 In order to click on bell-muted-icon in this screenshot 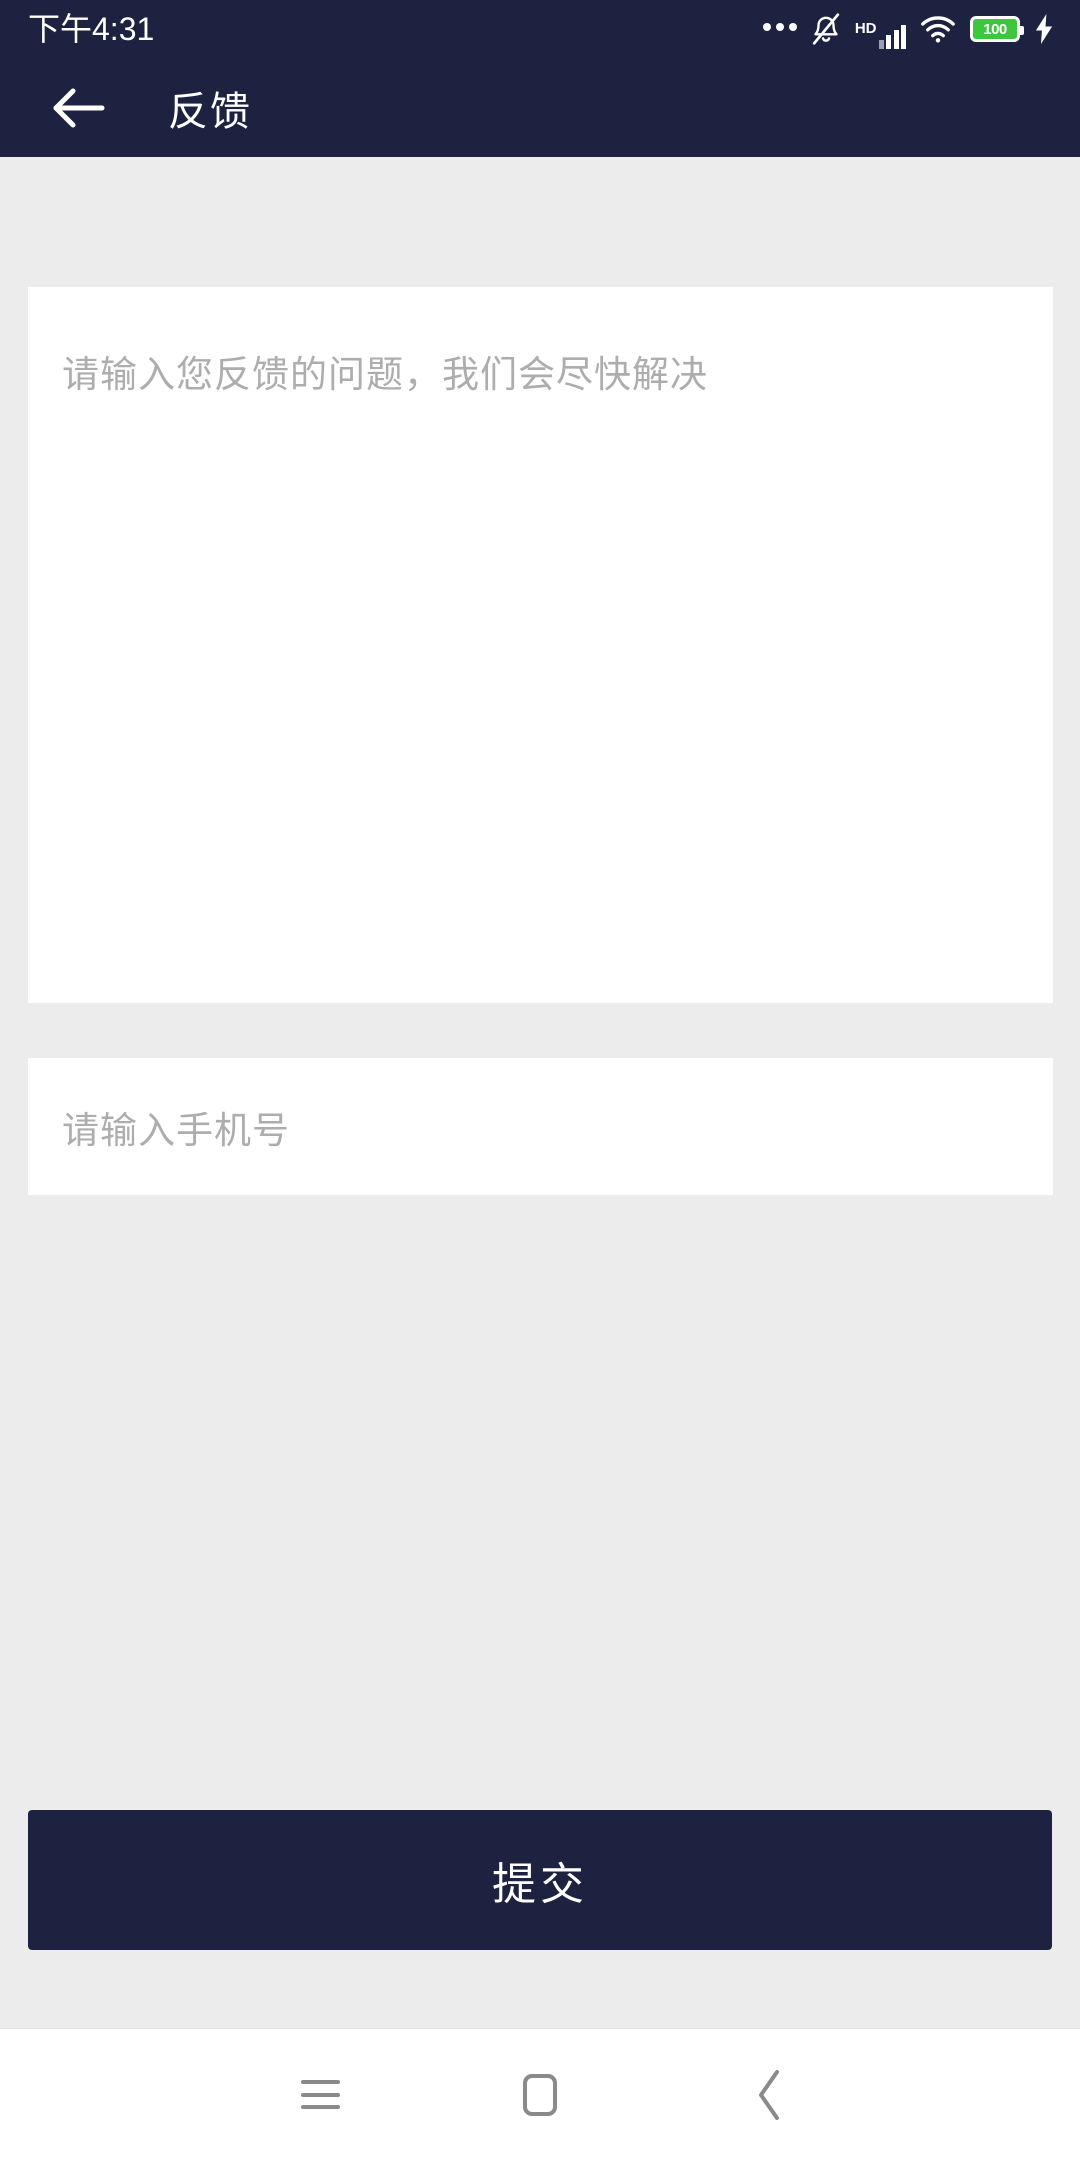, I will do `click(826, 29)`.